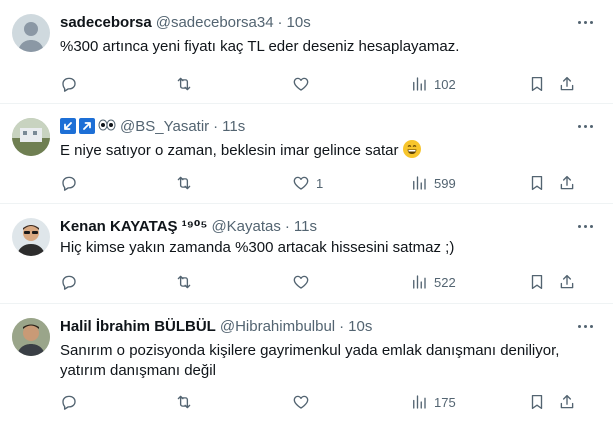  What do you see at coordinates (411, 149) in the screenshot?
I see `grinning-face-icon` at bounding box center [411, 149].